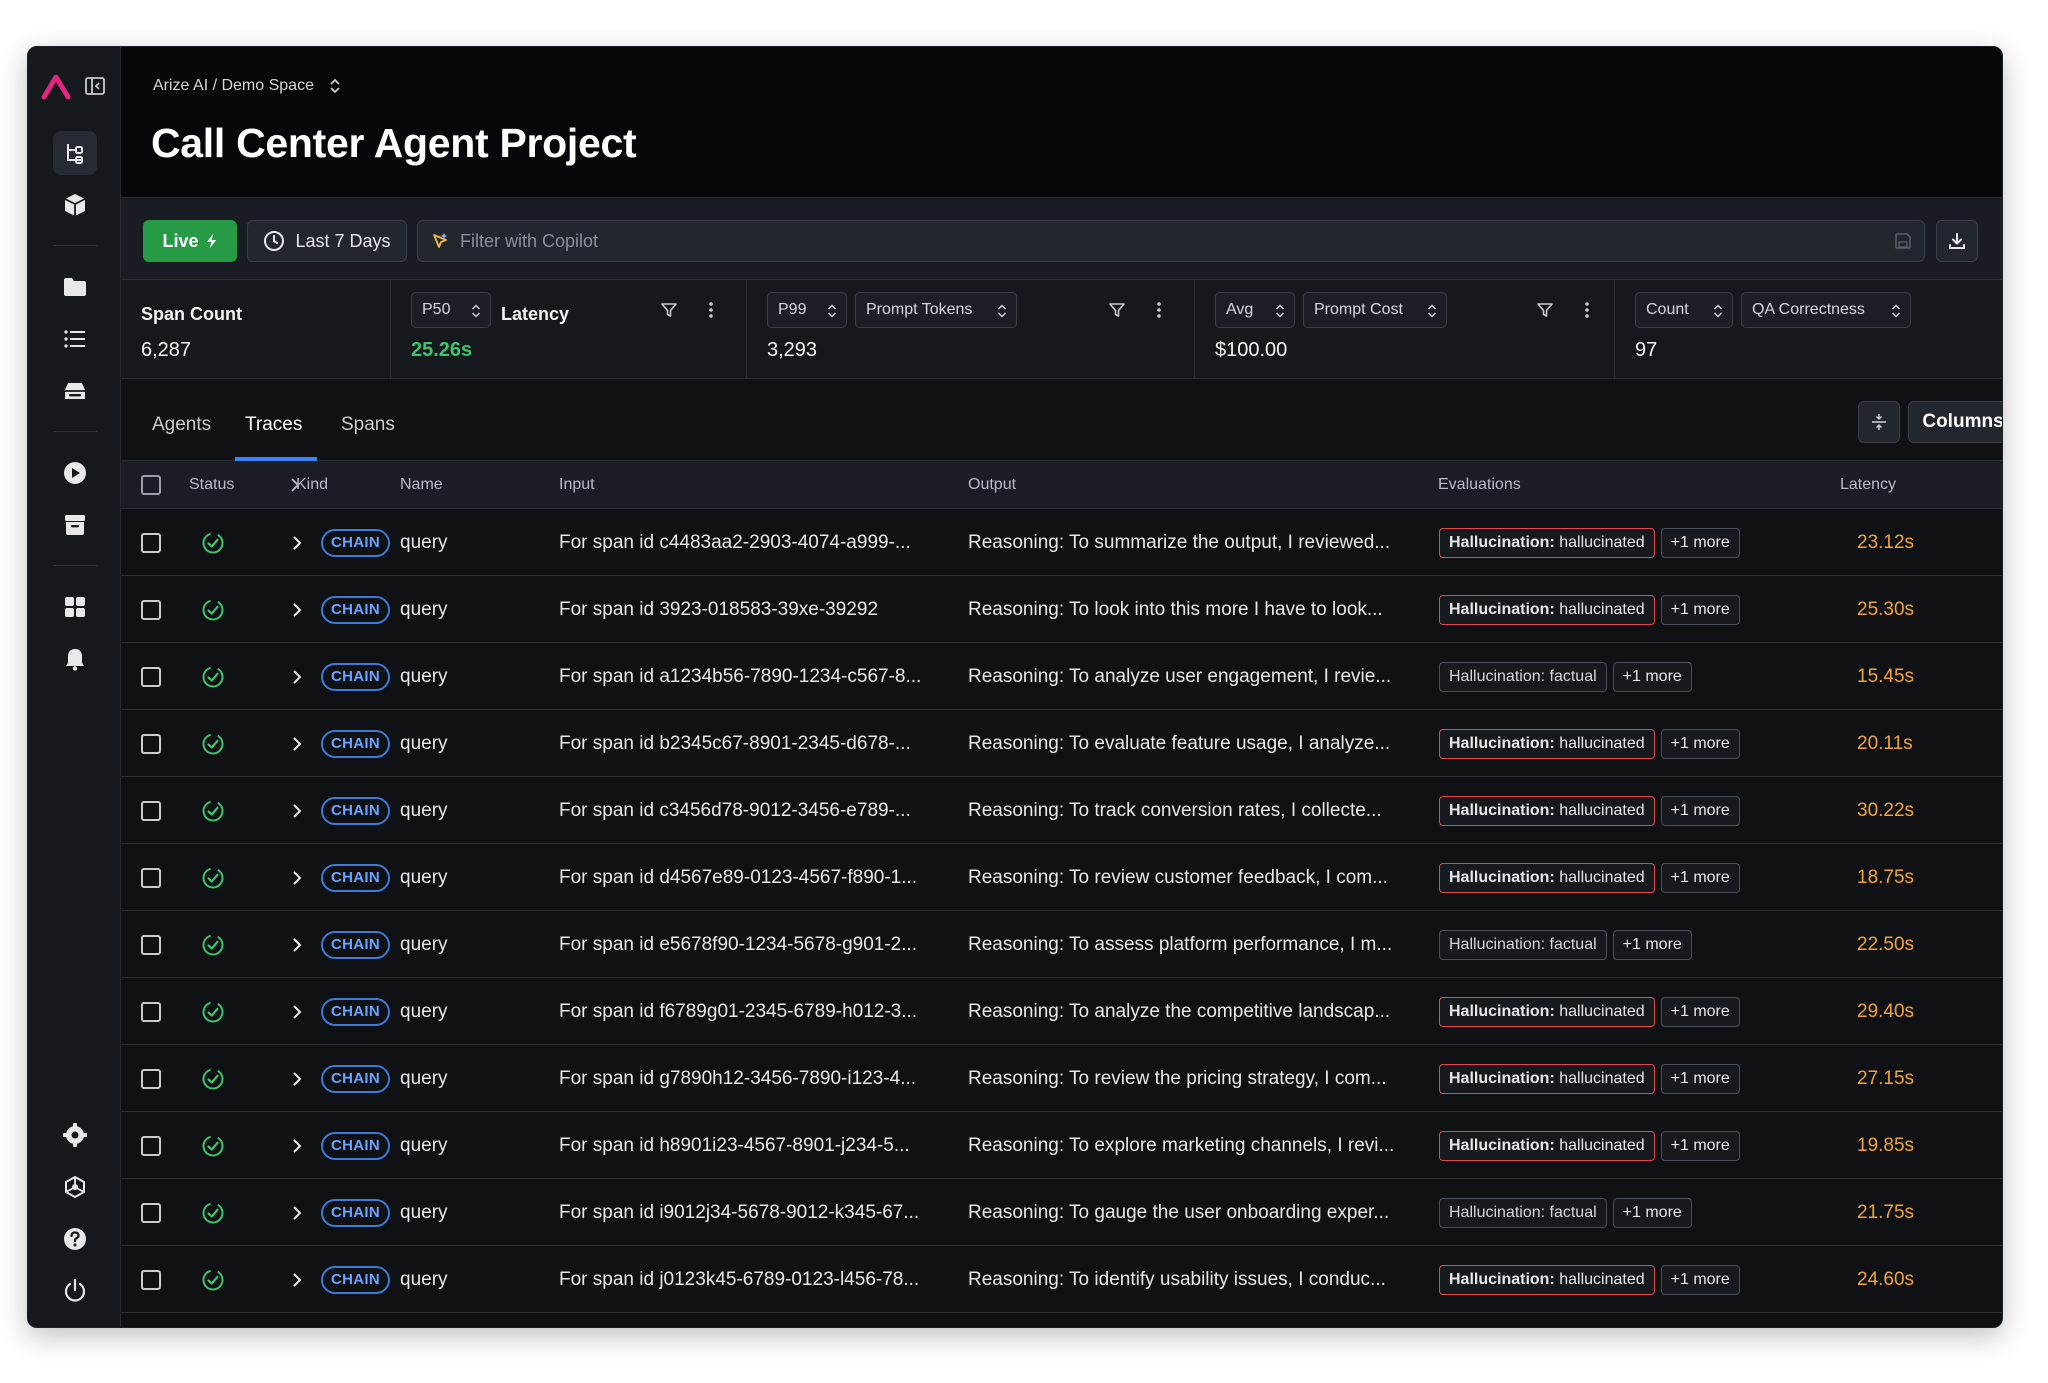 The image size is (2048, 1383). Describe the element at coordinates (151, 485) in the screenshot. I see `select-all-checkbox` at that location.